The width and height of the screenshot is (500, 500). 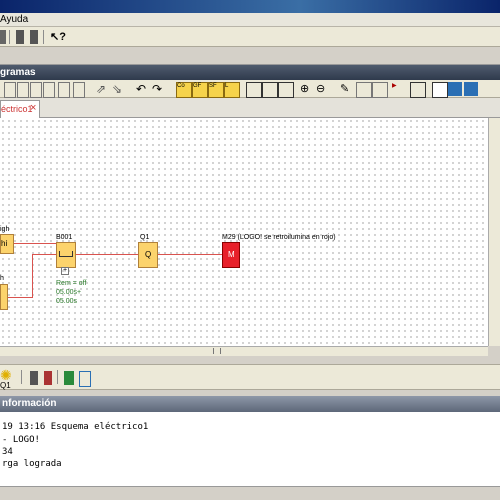 What do you see at coordinates (250, 6) in the screenshot?
I see `title-bar` at bounding box center [250, 6].